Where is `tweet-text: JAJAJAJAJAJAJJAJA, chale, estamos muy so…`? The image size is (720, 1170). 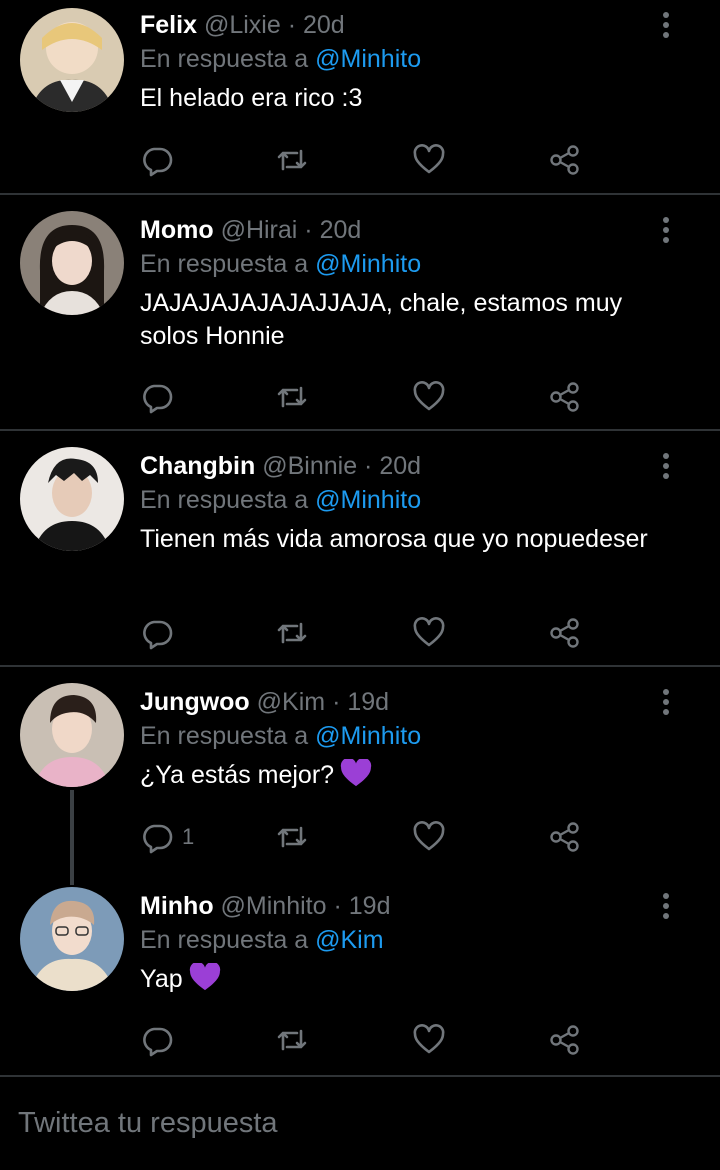
tweet-text: JAJAJAJAJAJAJJAJA, chale, estamos muy so… is located at coordinates (410, 320).